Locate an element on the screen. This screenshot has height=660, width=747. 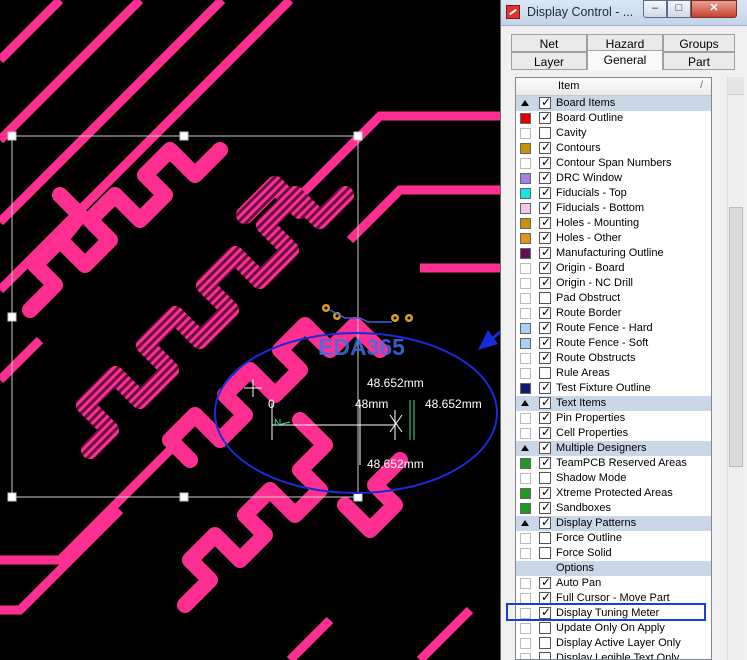
list-item: ✓ Fiducials - Bottom is located at coordinates (613, 208).